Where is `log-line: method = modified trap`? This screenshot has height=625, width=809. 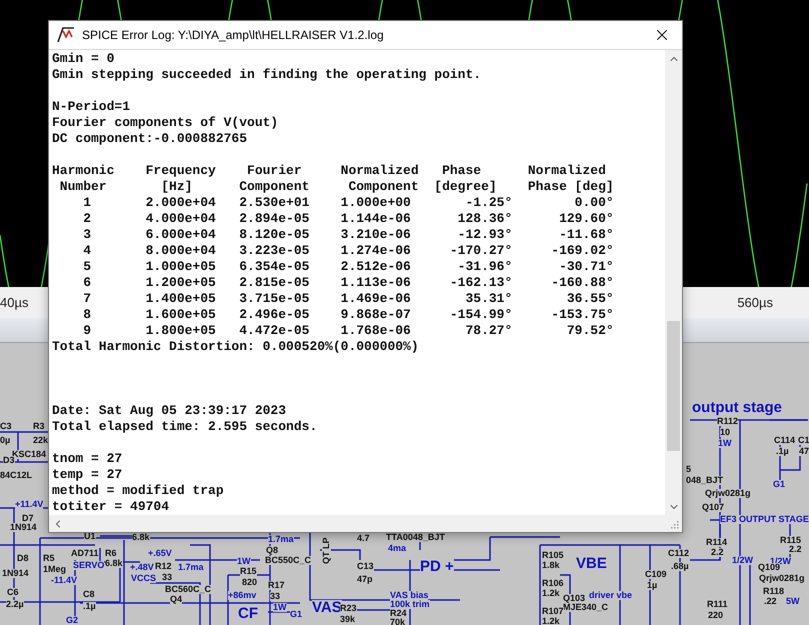 log-line: method = modified trap is located at coordinates (138, 491).